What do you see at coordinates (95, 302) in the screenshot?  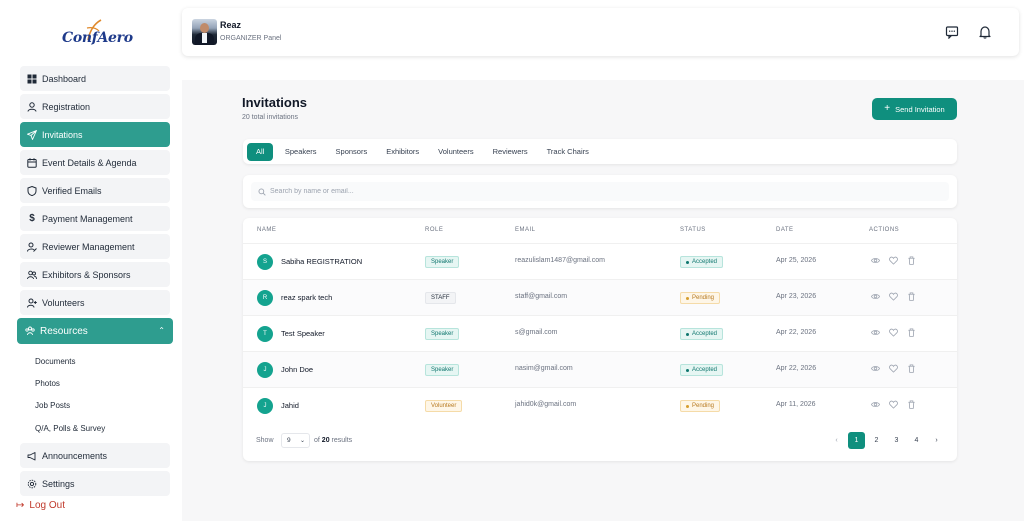 I see `sidebar-item-volunteers: Volunteers` at bounding box center [95, 302].